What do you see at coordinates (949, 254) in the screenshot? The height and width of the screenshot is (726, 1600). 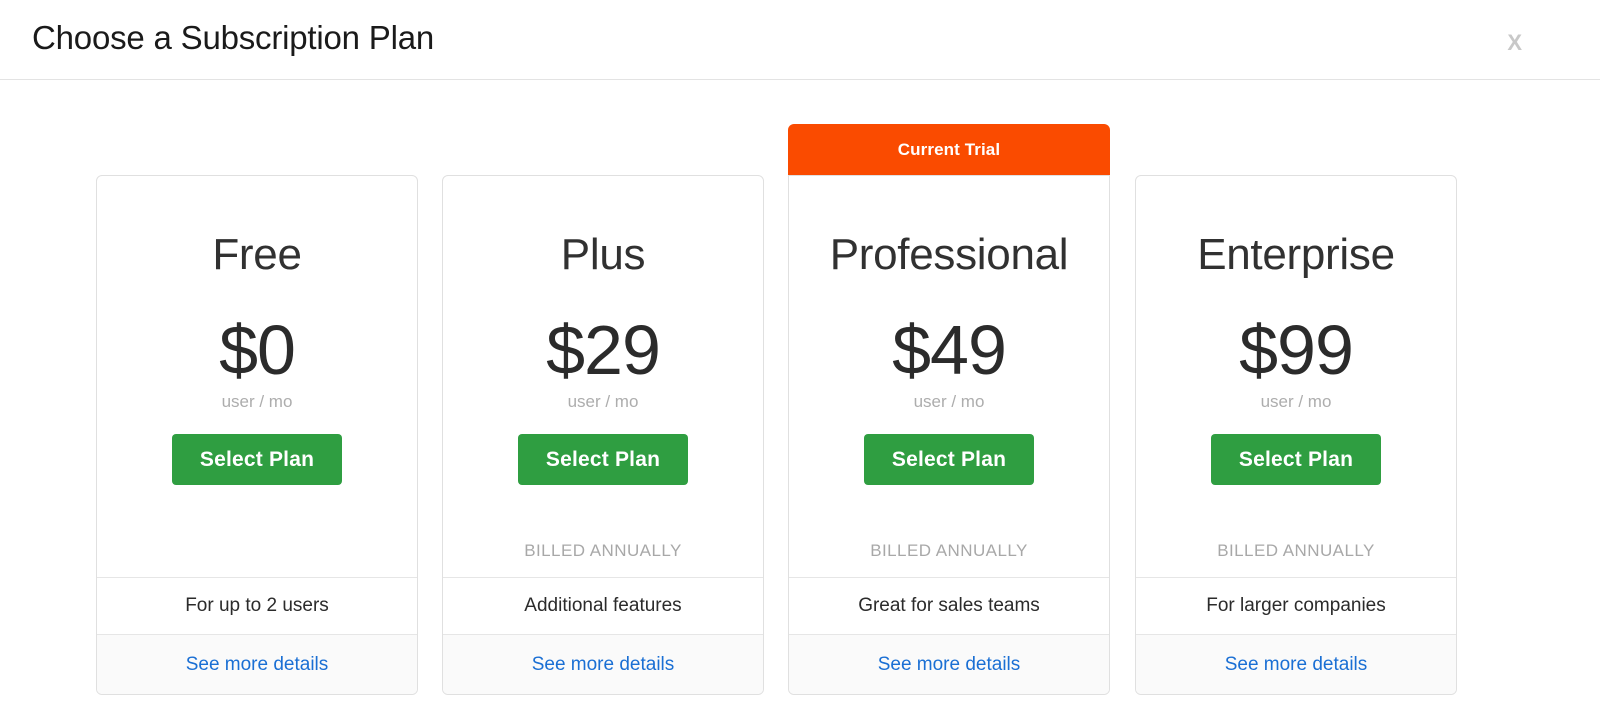 I see `plan-name: Professional` at bounding box center [949, 254].